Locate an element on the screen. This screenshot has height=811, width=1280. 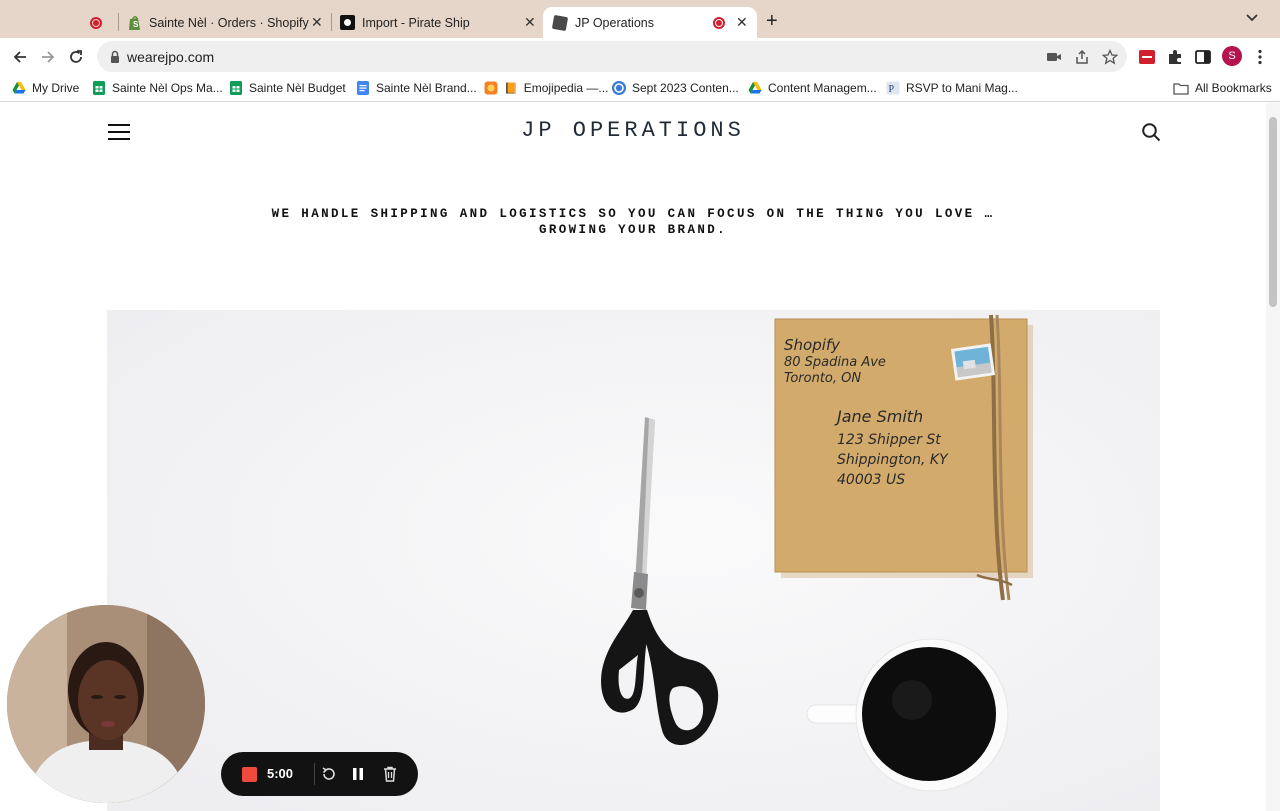
pirate-ship-icon is located at coordinates (347, 22).